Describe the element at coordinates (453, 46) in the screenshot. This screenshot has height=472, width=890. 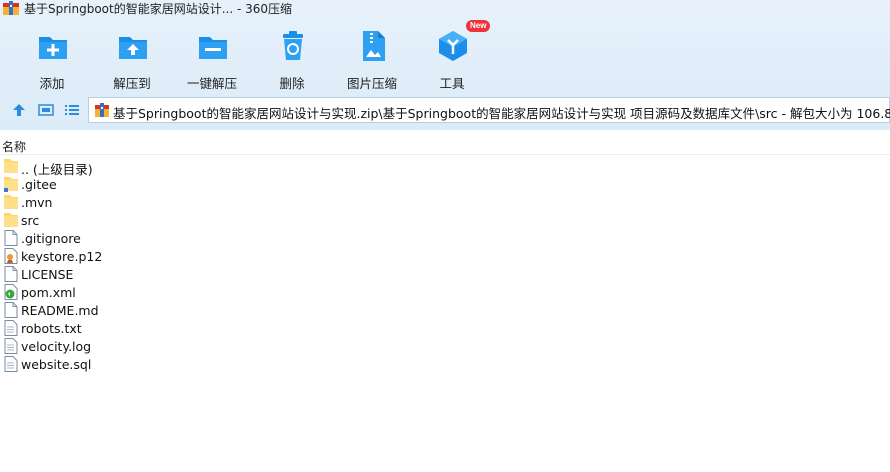
I see `tools-icon` at that location.